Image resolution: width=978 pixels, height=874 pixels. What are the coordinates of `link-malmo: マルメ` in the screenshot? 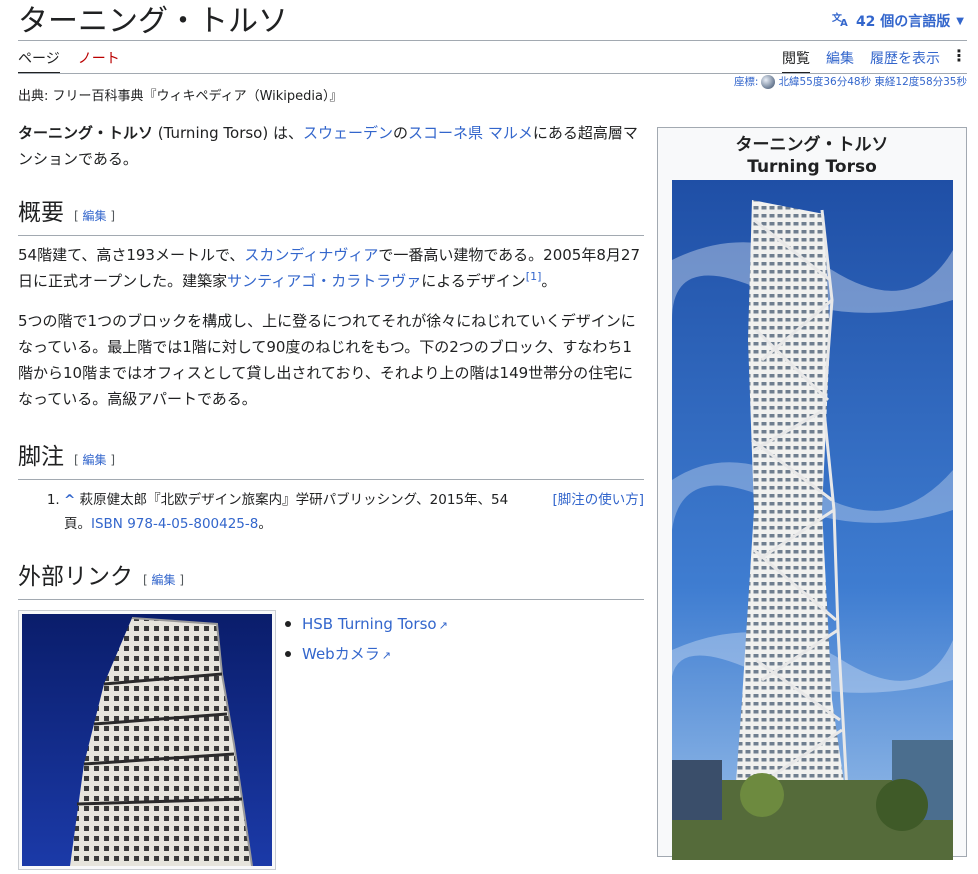 It's located at (510, 133).